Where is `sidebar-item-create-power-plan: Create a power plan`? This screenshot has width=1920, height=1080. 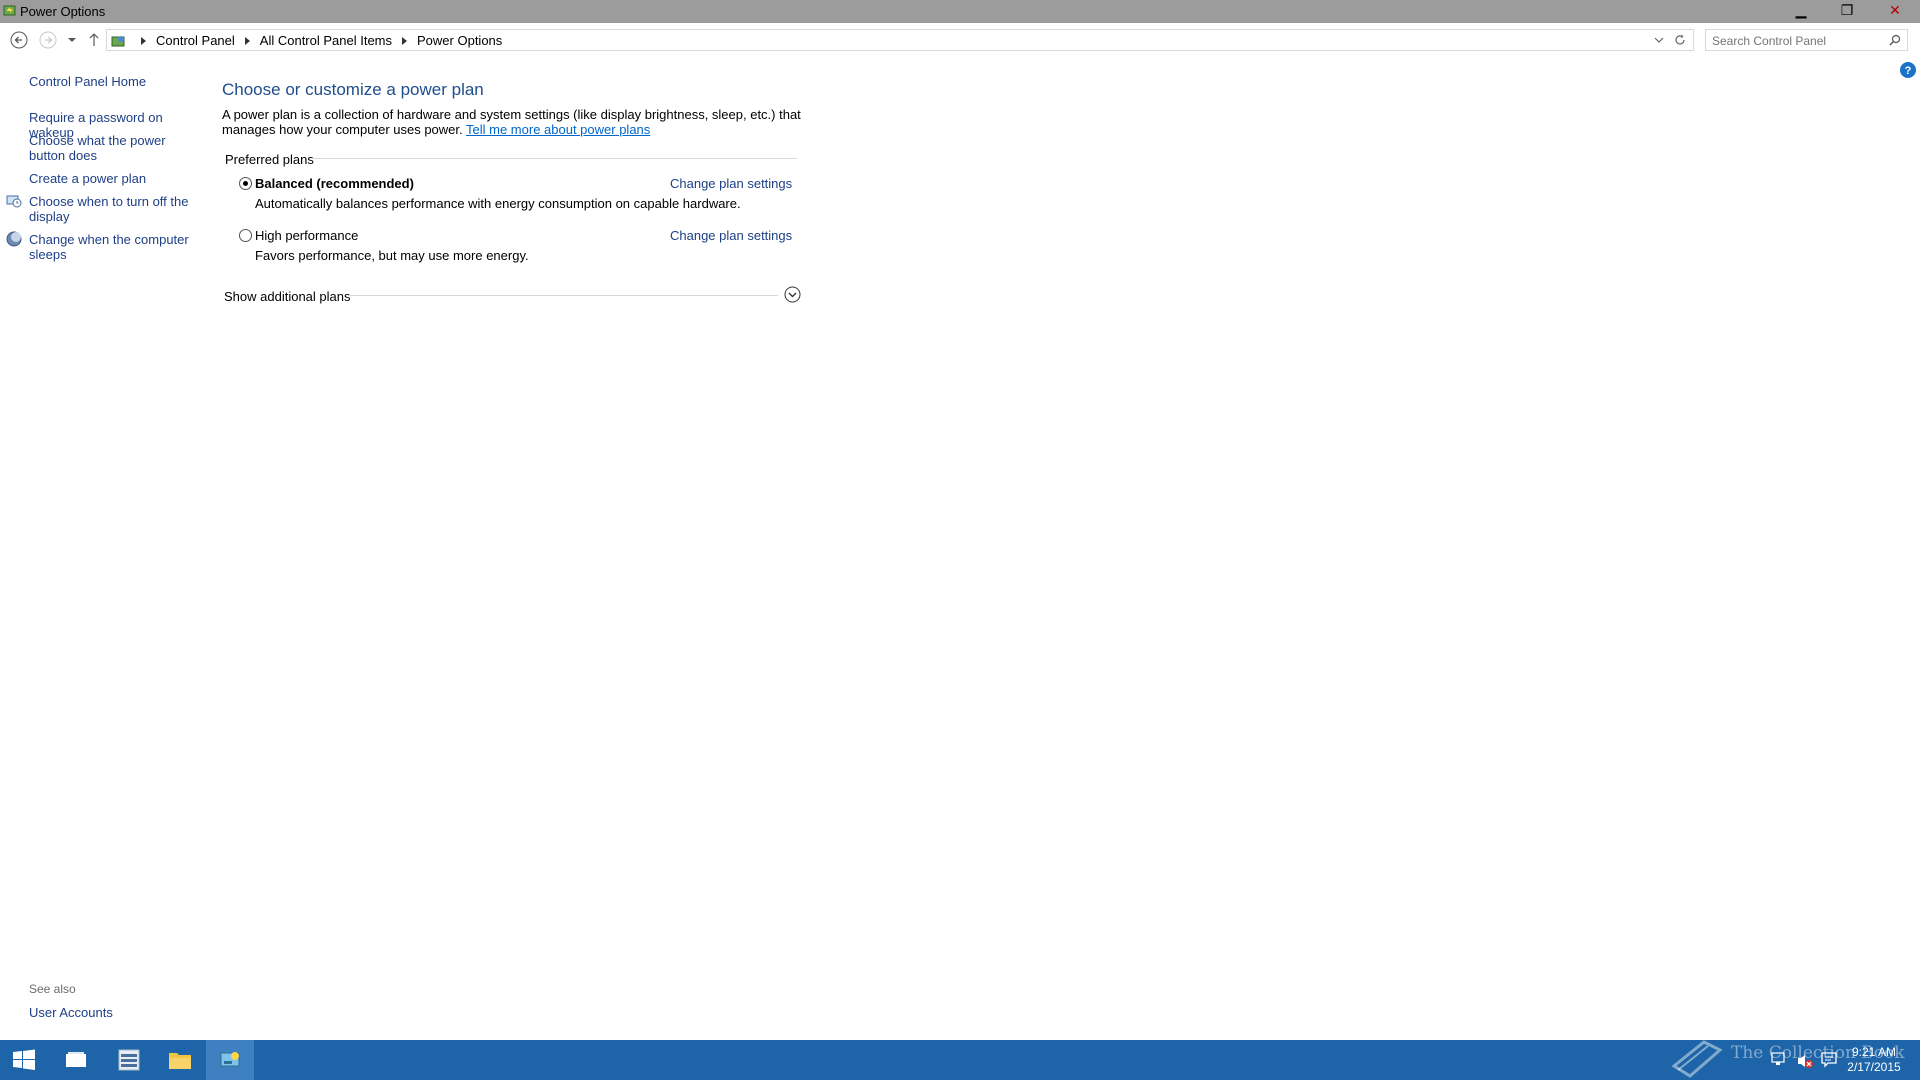 sidebar-item-create-power-plan: Create a power plan is located at coordinates (114, 178).